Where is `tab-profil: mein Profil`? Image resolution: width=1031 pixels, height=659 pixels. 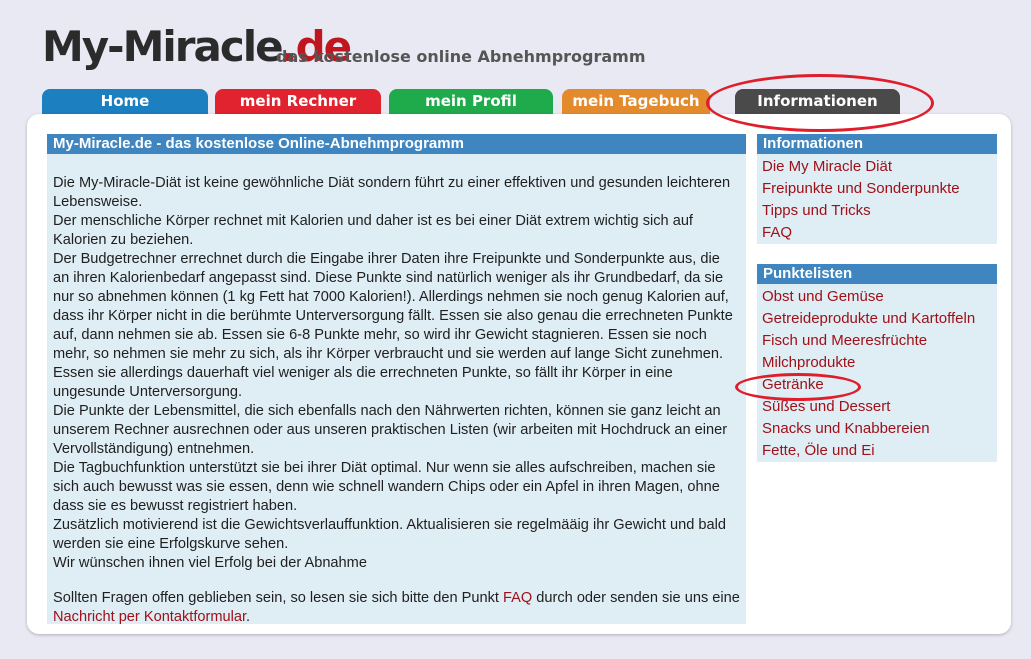
tab-profil: mein Profil is located at coordinates (471, 102).